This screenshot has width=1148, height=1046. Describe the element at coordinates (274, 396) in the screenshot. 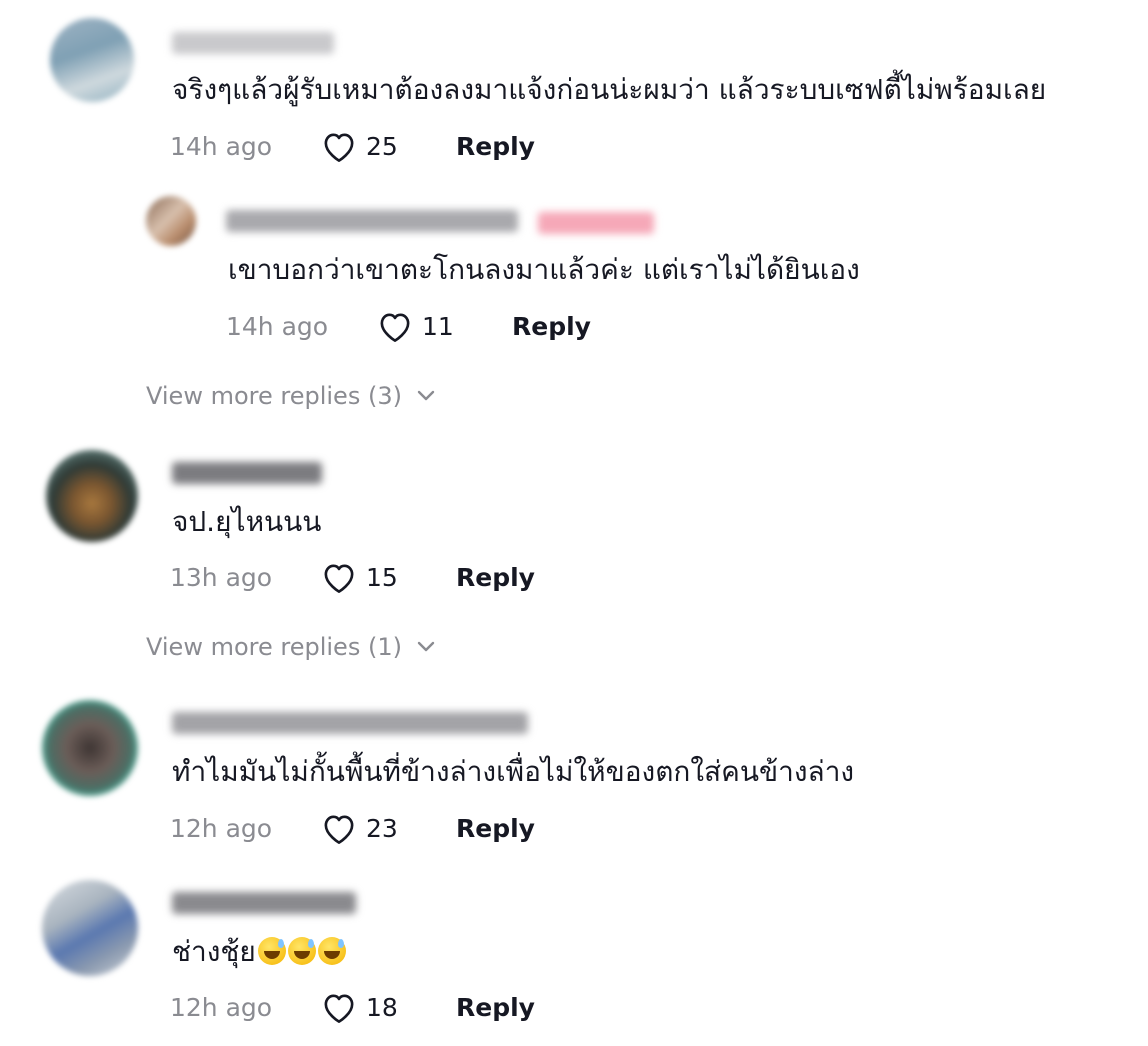

I see `view-more-label: View more replies (3)` at that location.